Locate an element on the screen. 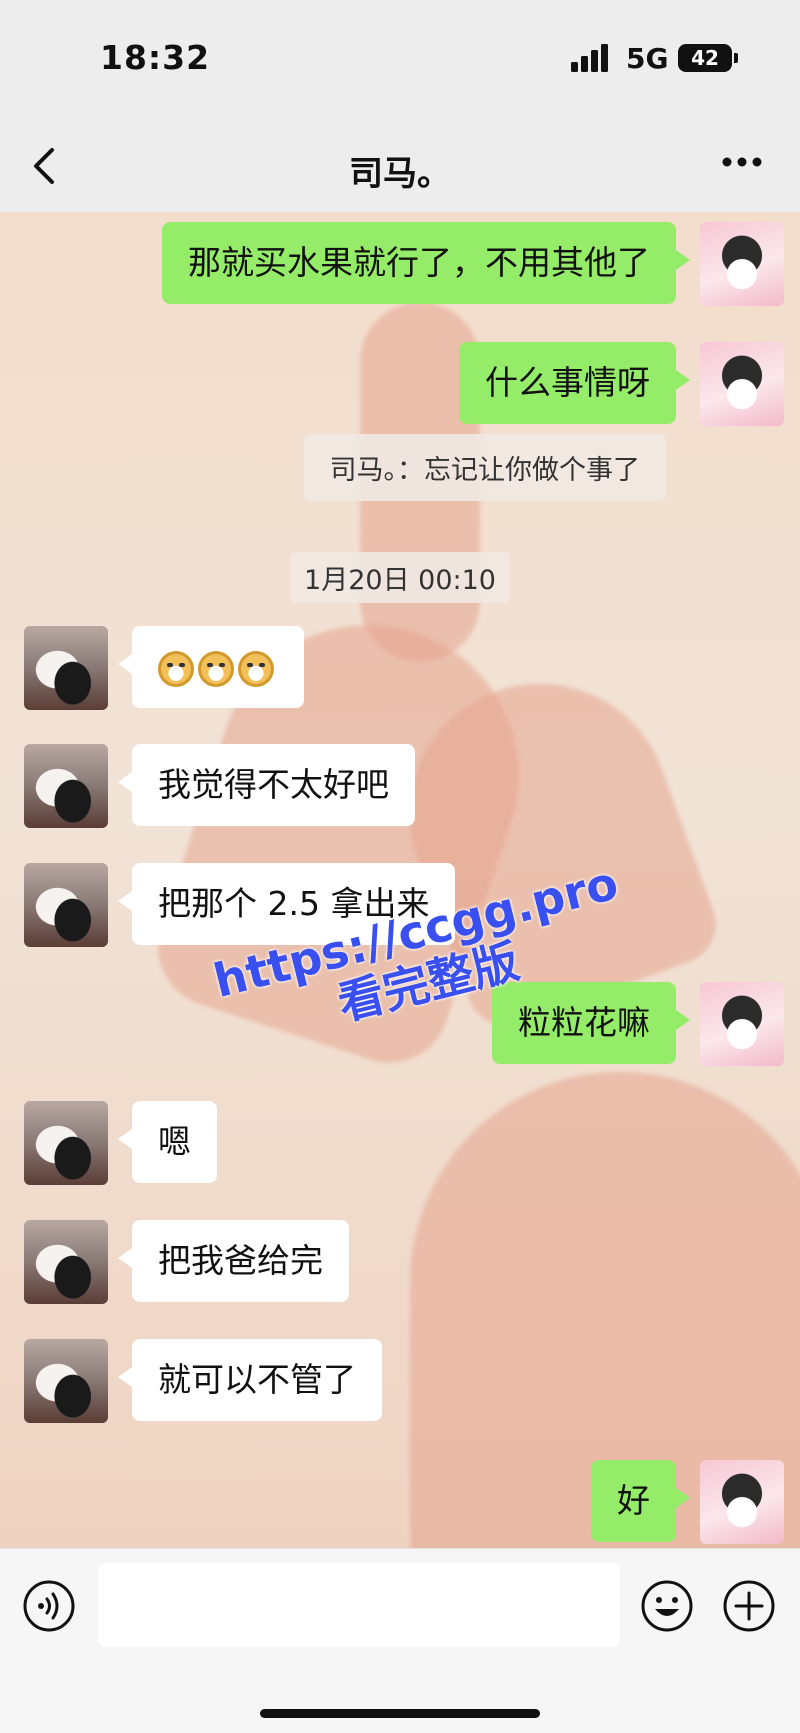 The width and height of the screenshot is (800, 1733). message-bubble: 嗯 is located at coordinates (167, 1142).